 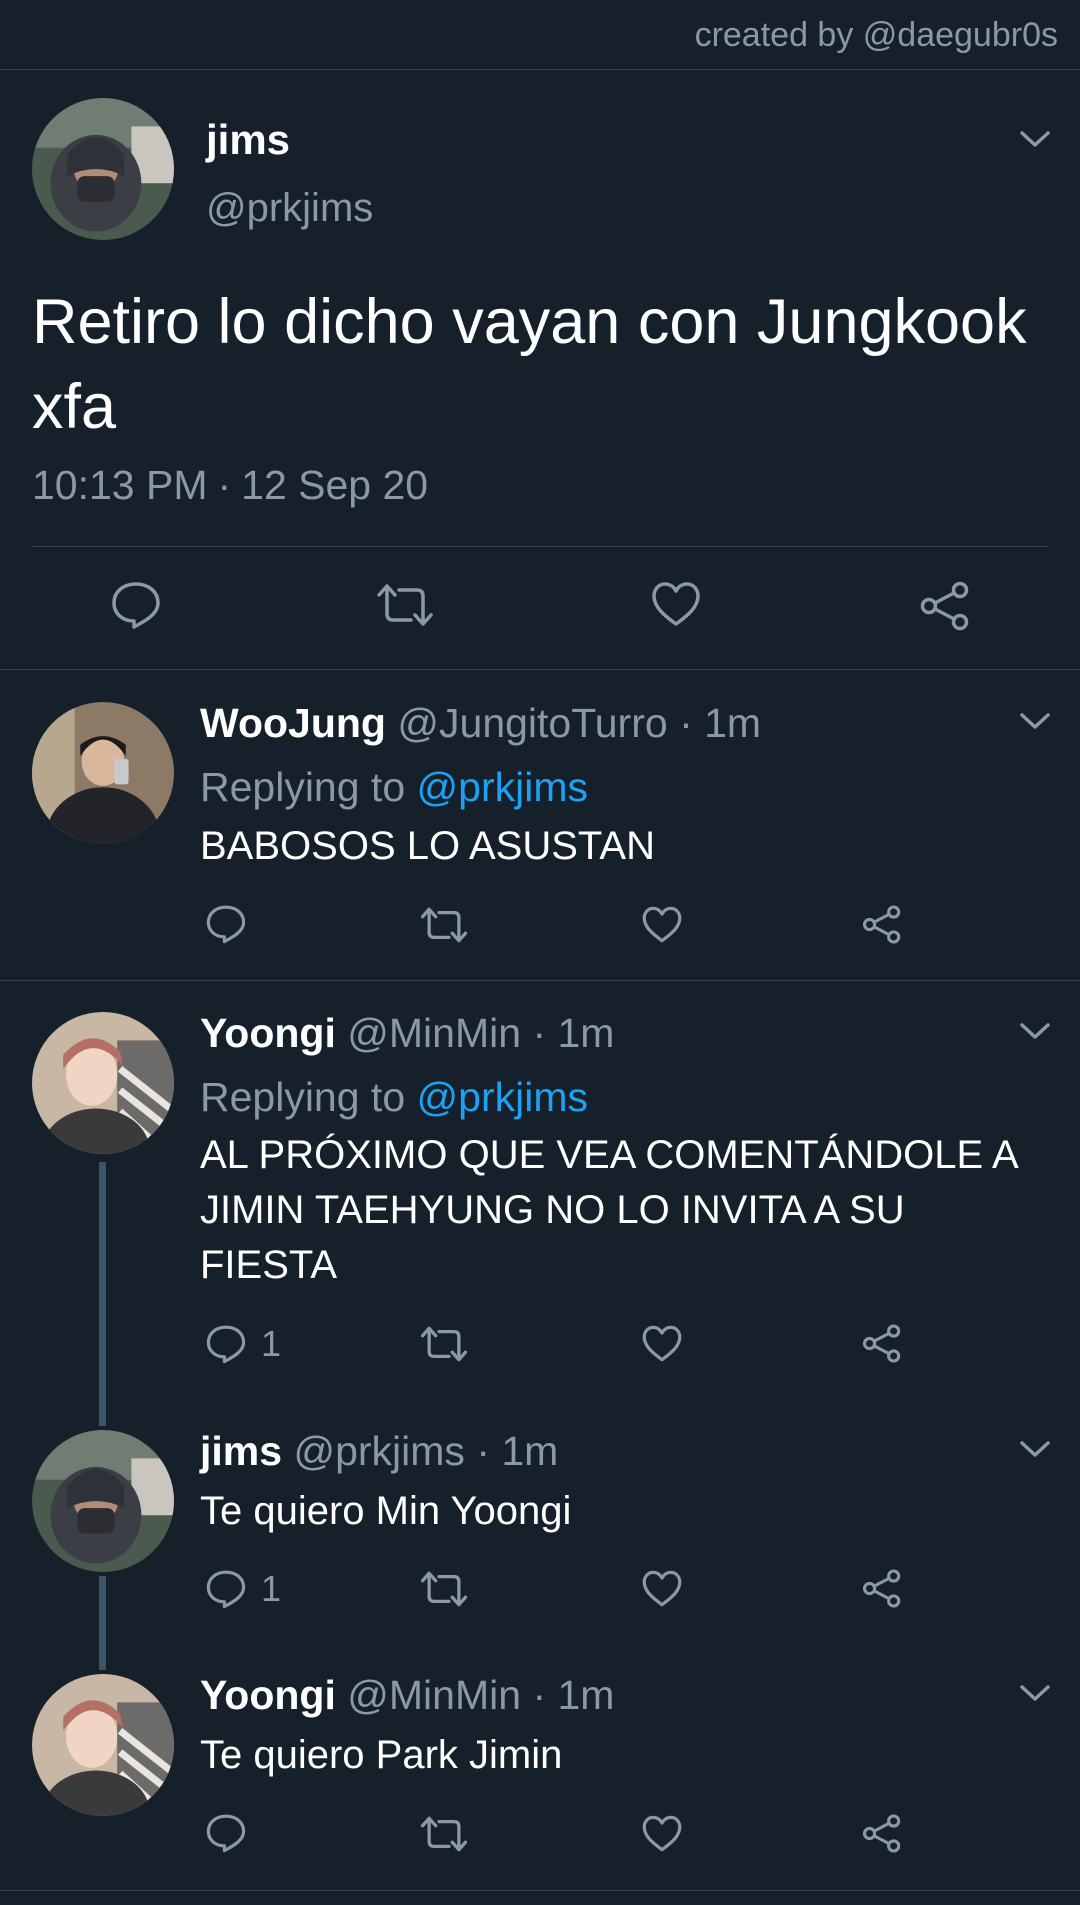 I want to click on bottom-divider, so click(x=540, y=1890).